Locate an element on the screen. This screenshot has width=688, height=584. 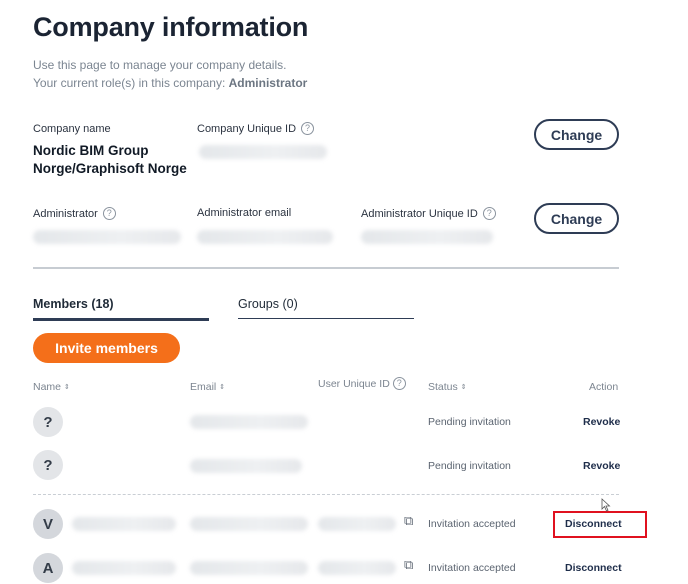
column-header-email: Email ⇕ is located at coordinates (207, 387).